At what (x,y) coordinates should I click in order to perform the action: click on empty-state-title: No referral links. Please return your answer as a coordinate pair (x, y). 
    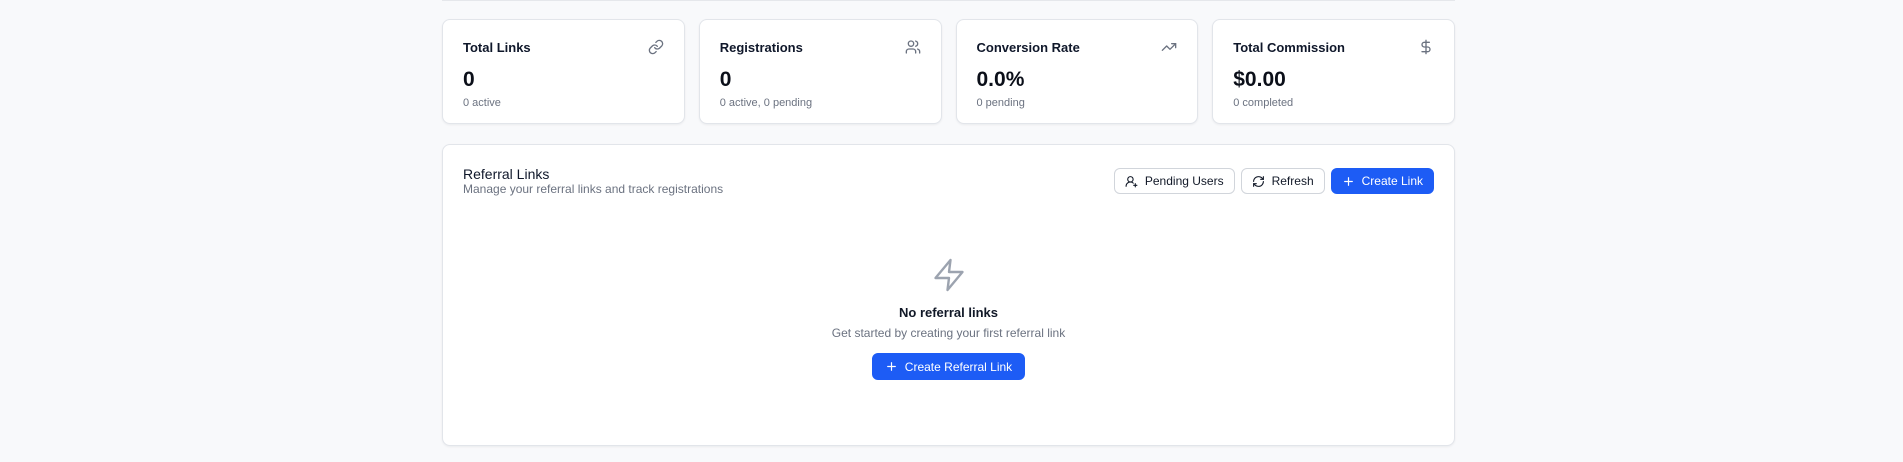
    Looking at the image, I should click on (948, 312).